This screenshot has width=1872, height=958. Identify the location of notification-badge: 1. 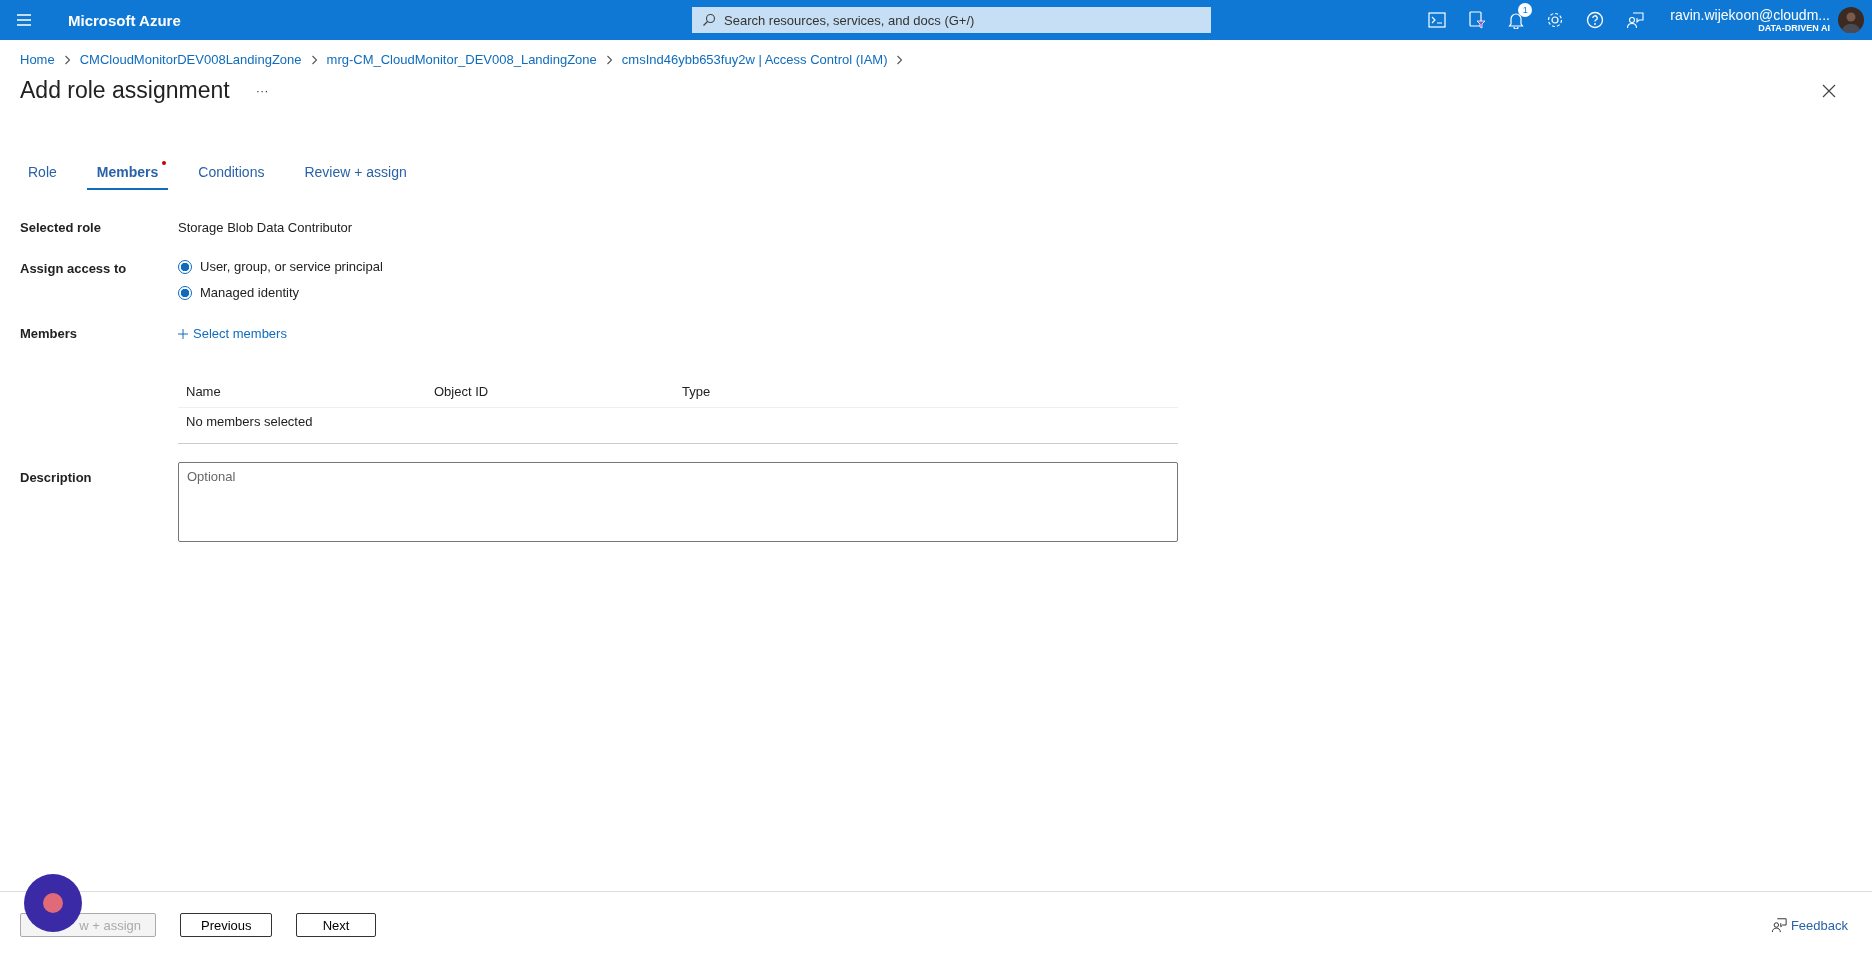
(1525, 10).